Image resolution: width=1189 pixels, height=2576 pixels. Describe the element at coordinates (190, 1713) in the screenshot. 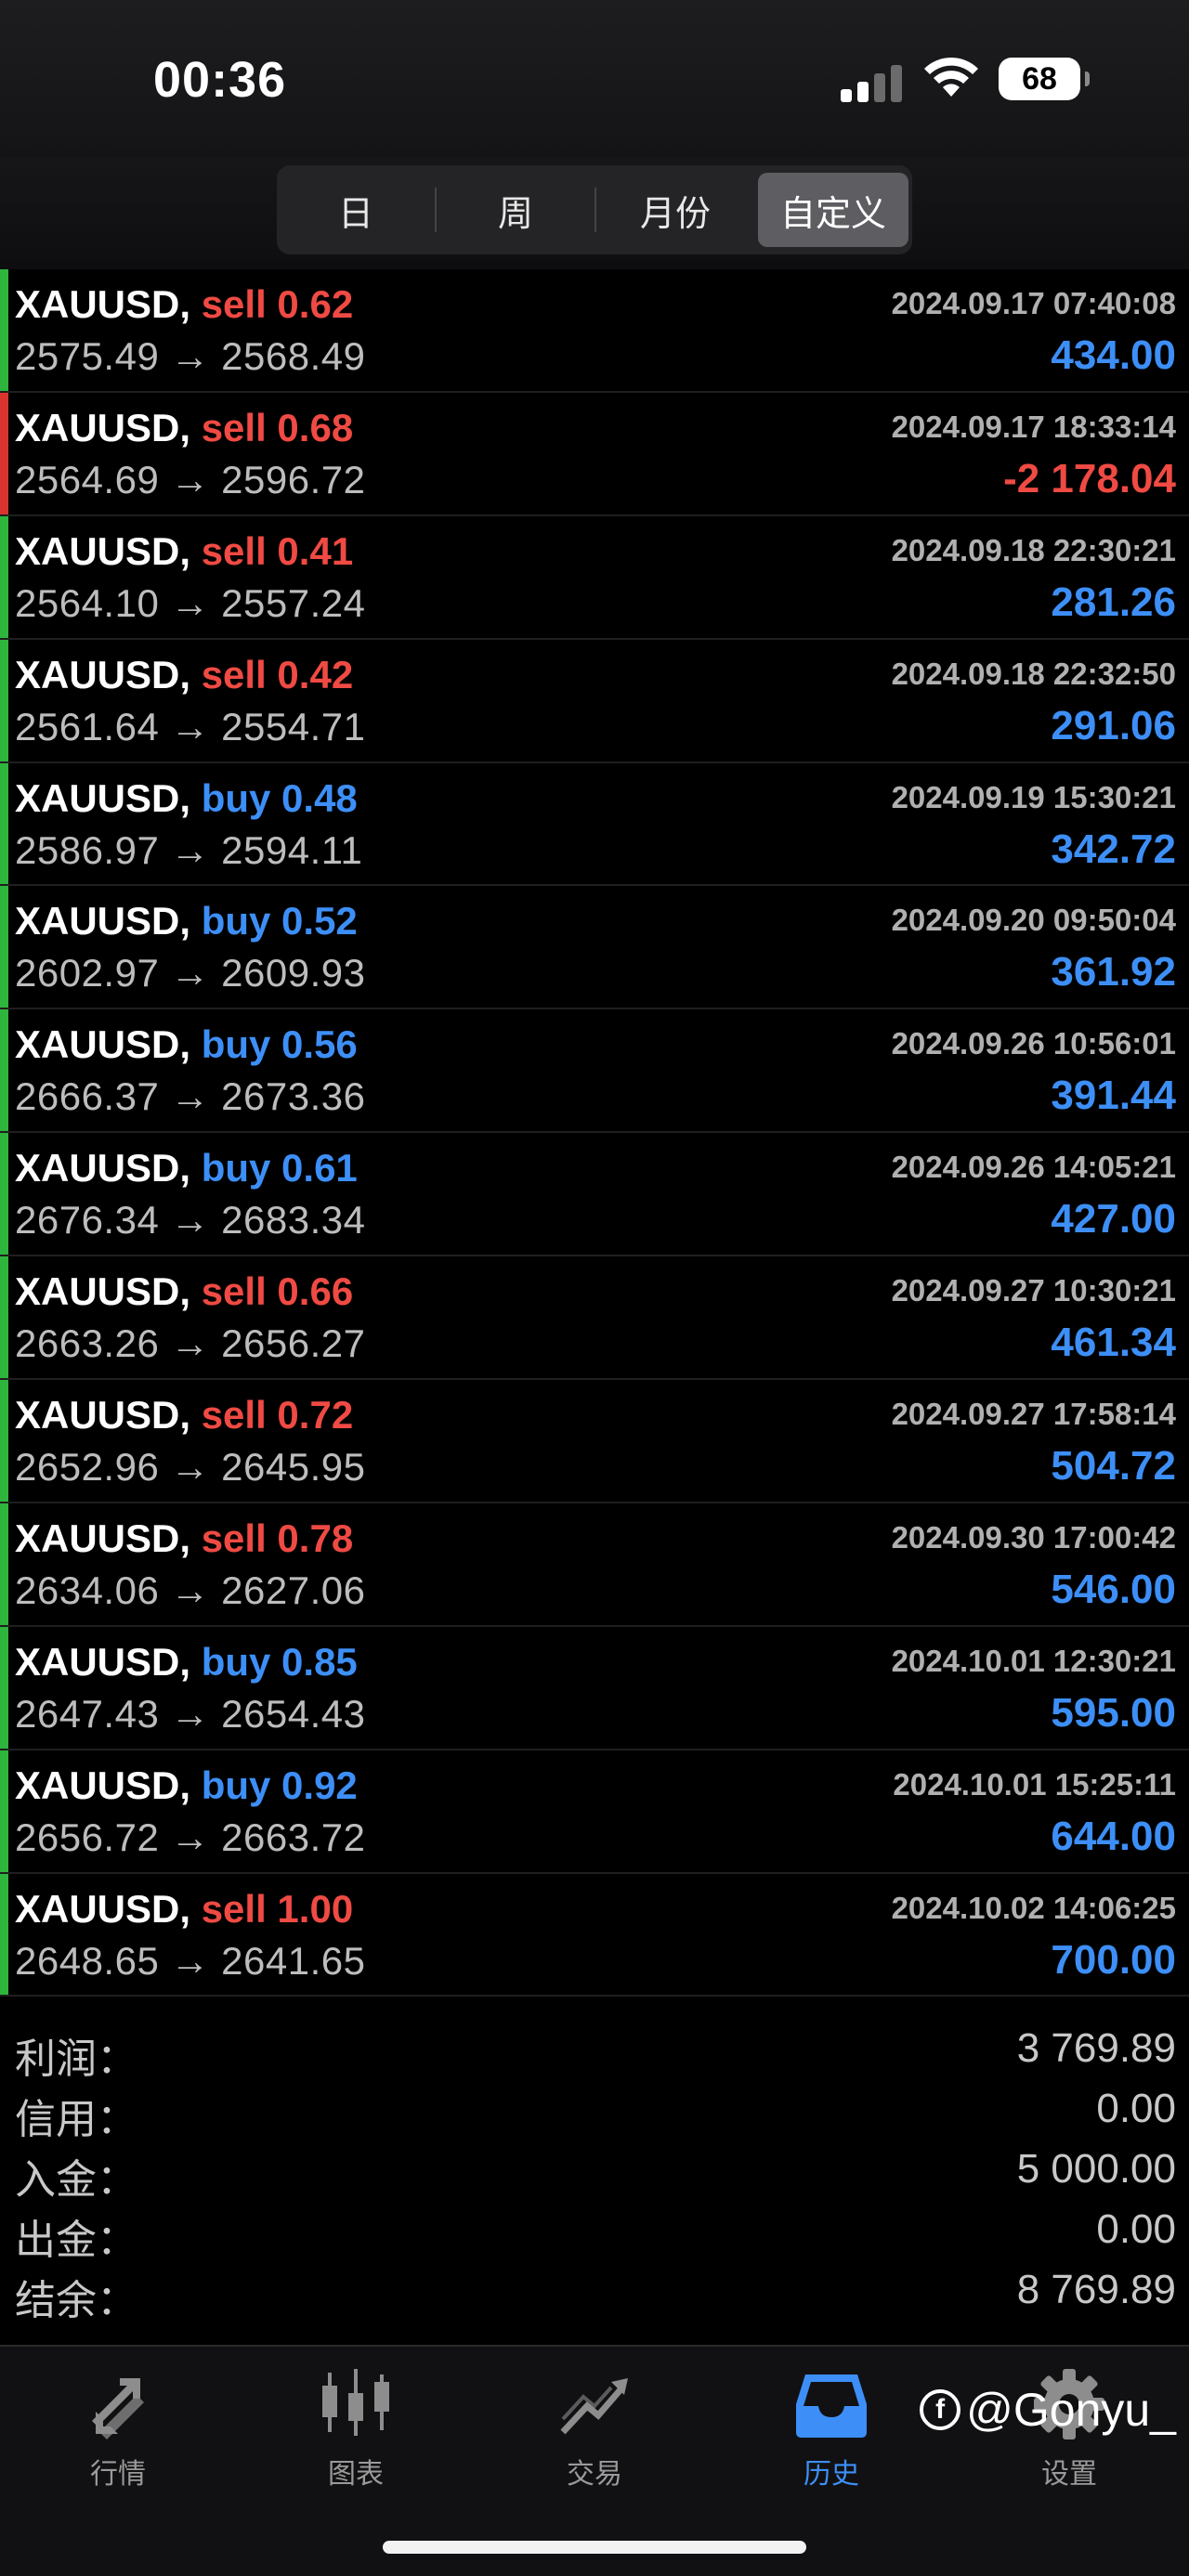

I see `trade-prices: 2647.43 → 2654.43` at that location.